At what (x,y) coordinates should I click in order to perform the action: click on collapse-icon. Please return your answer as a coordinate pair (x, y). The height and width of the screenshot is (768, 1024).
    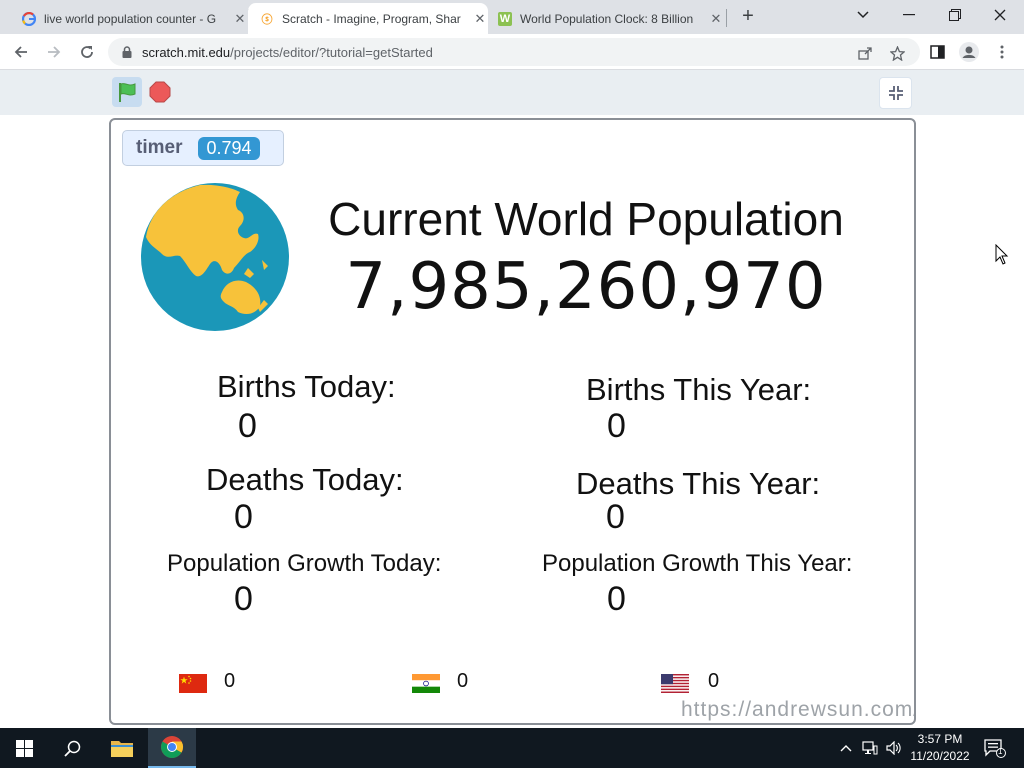
    Looking at the image, I should click on (895, 93).